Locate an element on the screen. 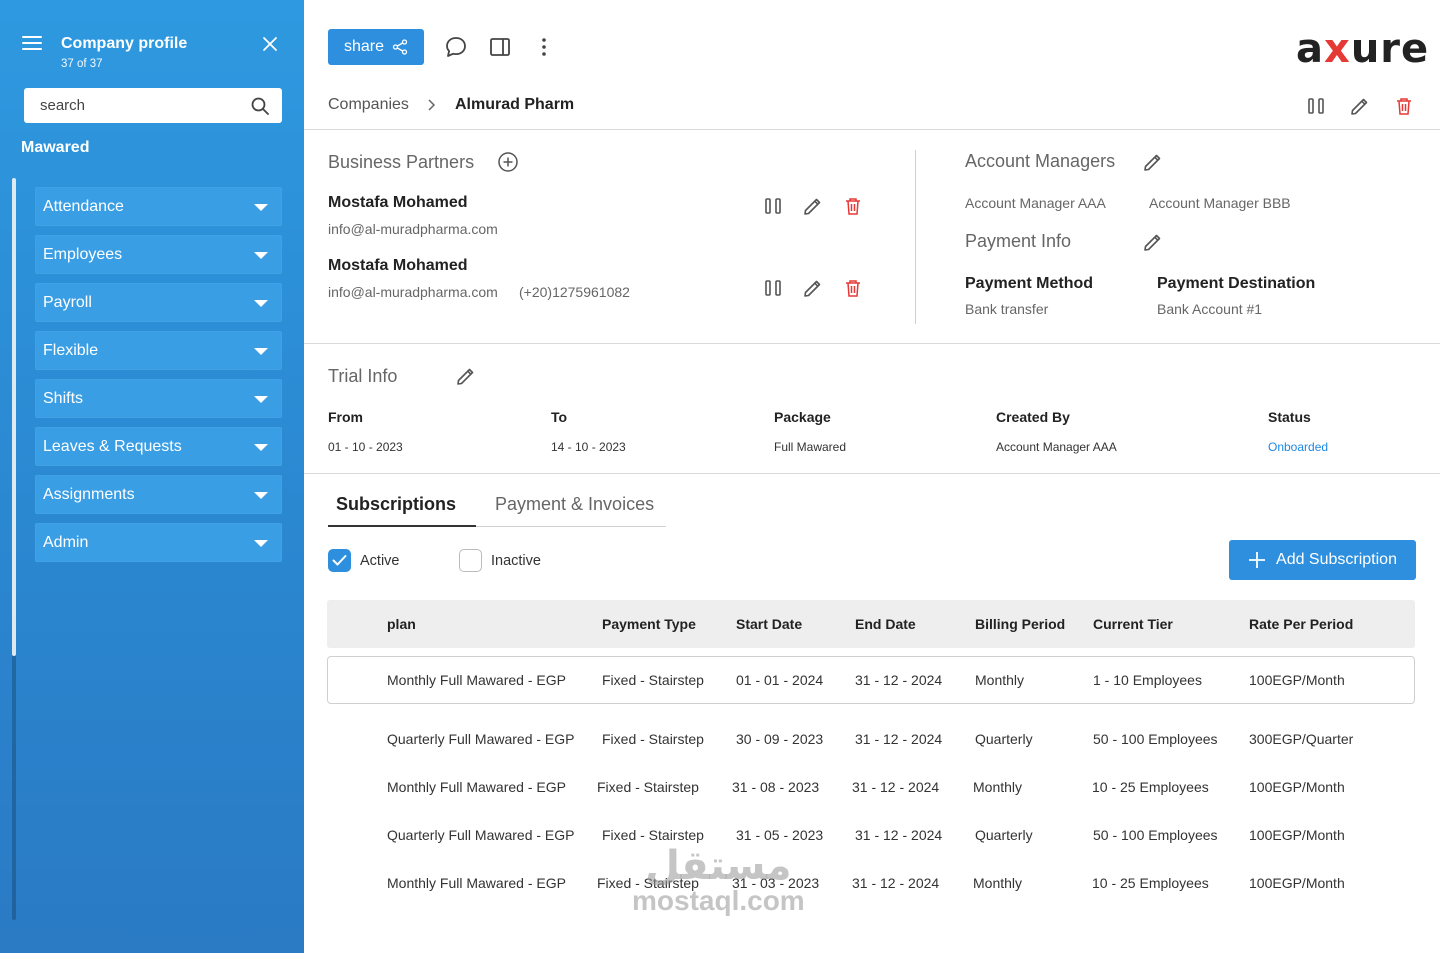 The width and height of the screenshot is (1440, 953). cell-plan: Quarterly Full Mawared - EGP is located at coordinates (481, 739).